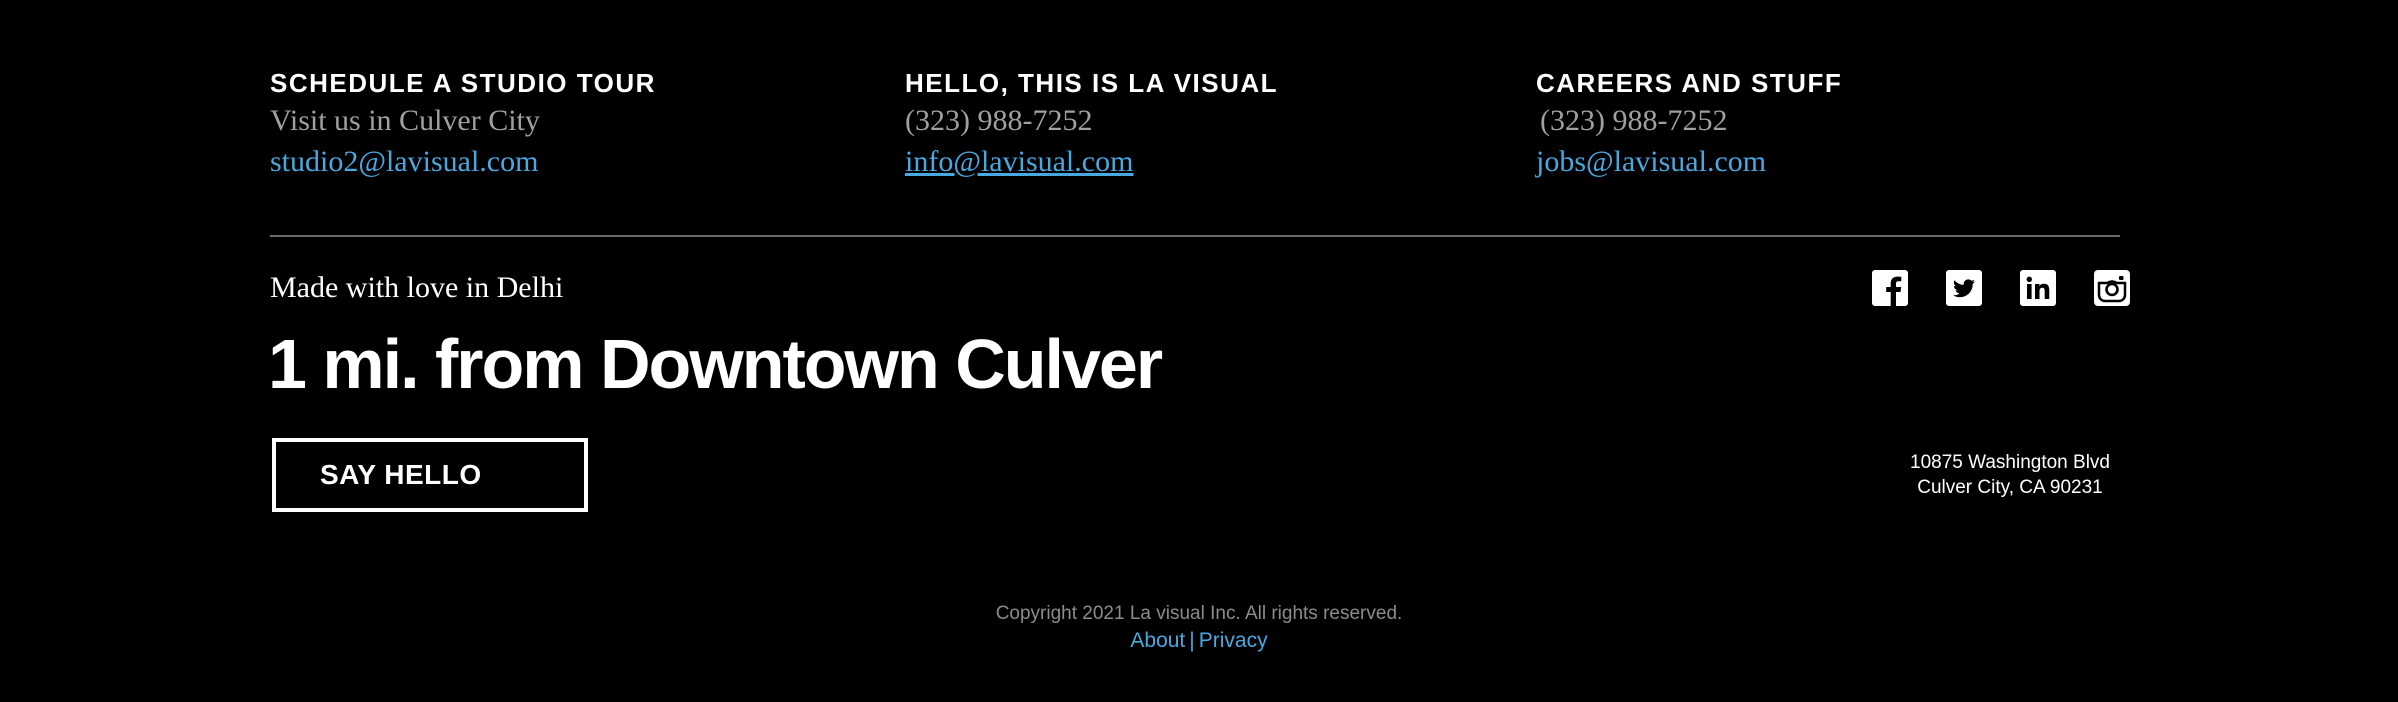 Image resolution: width=2398 pixels, height=702 pixels. What do you see at coordinates (1157, 640) in the screenshot?
I see `about-link: About` at bounding box center [1157, 640].